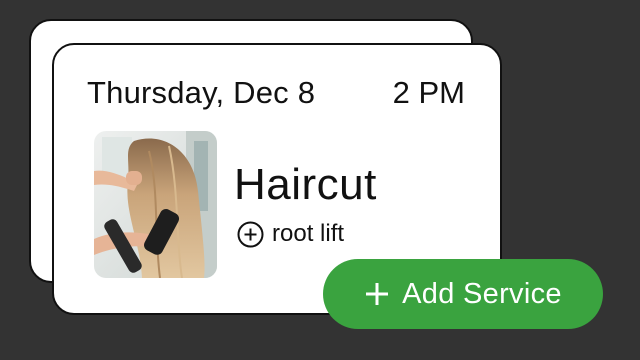 Image resolution: width=640 pixels, height=360 pixels. What do you see at coordinates (482, 293) in the screenshot?
I see `add-service-label: Add Service` at bounding box center [482, 293].